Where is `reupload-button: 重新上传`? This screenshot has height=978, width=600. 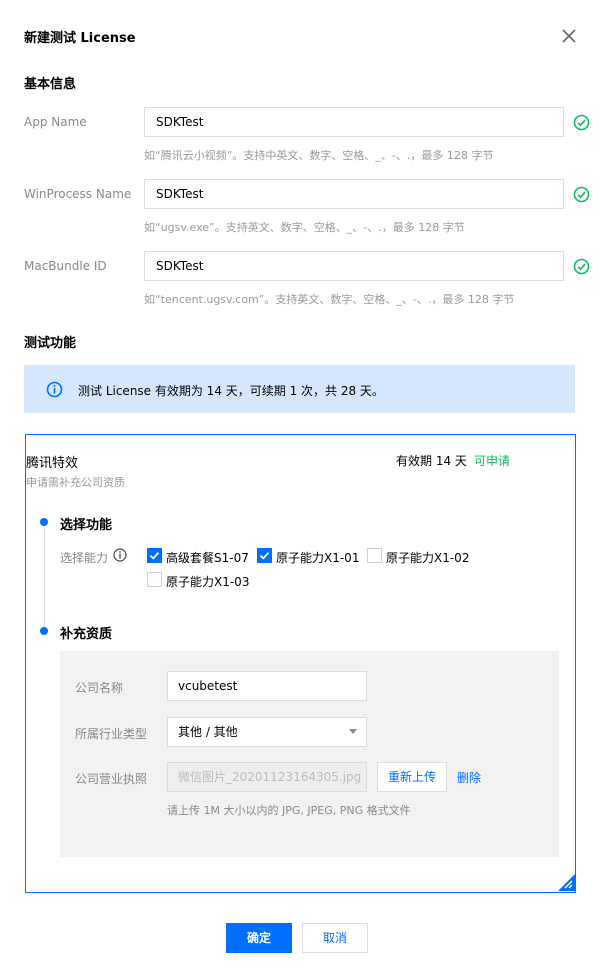
reupload-button: 重新上传 is located at coordinates (412, 777).